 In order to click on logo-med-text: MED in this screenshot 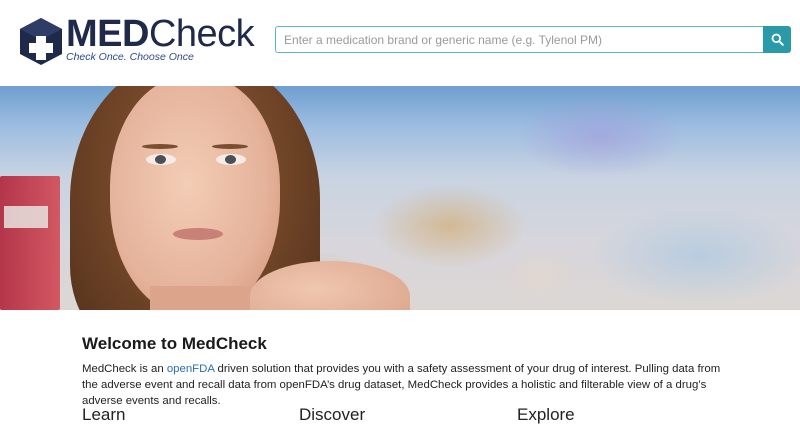, I will do `click(107, 34)`.